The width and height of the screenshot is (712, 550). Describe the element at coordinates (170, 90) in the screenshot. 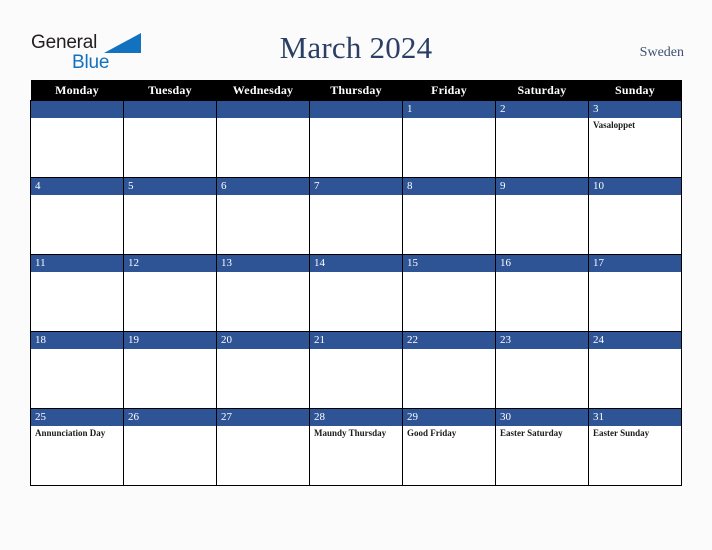

I see `weekday-header-tuesday: Tuesday` at that location.